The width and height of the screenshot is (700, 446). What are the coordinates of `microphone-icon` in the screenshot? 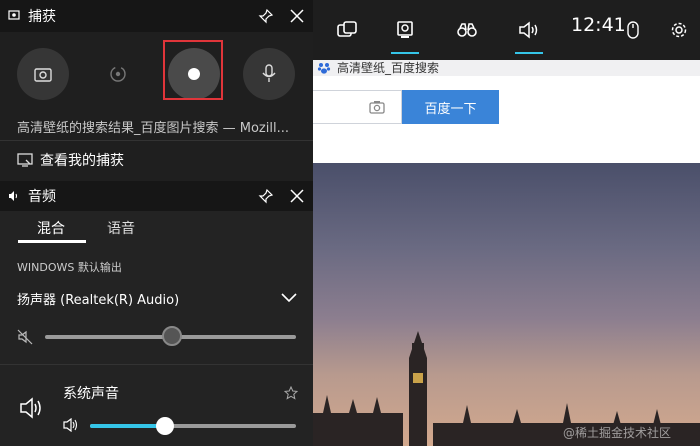 It's located at (269, 73).